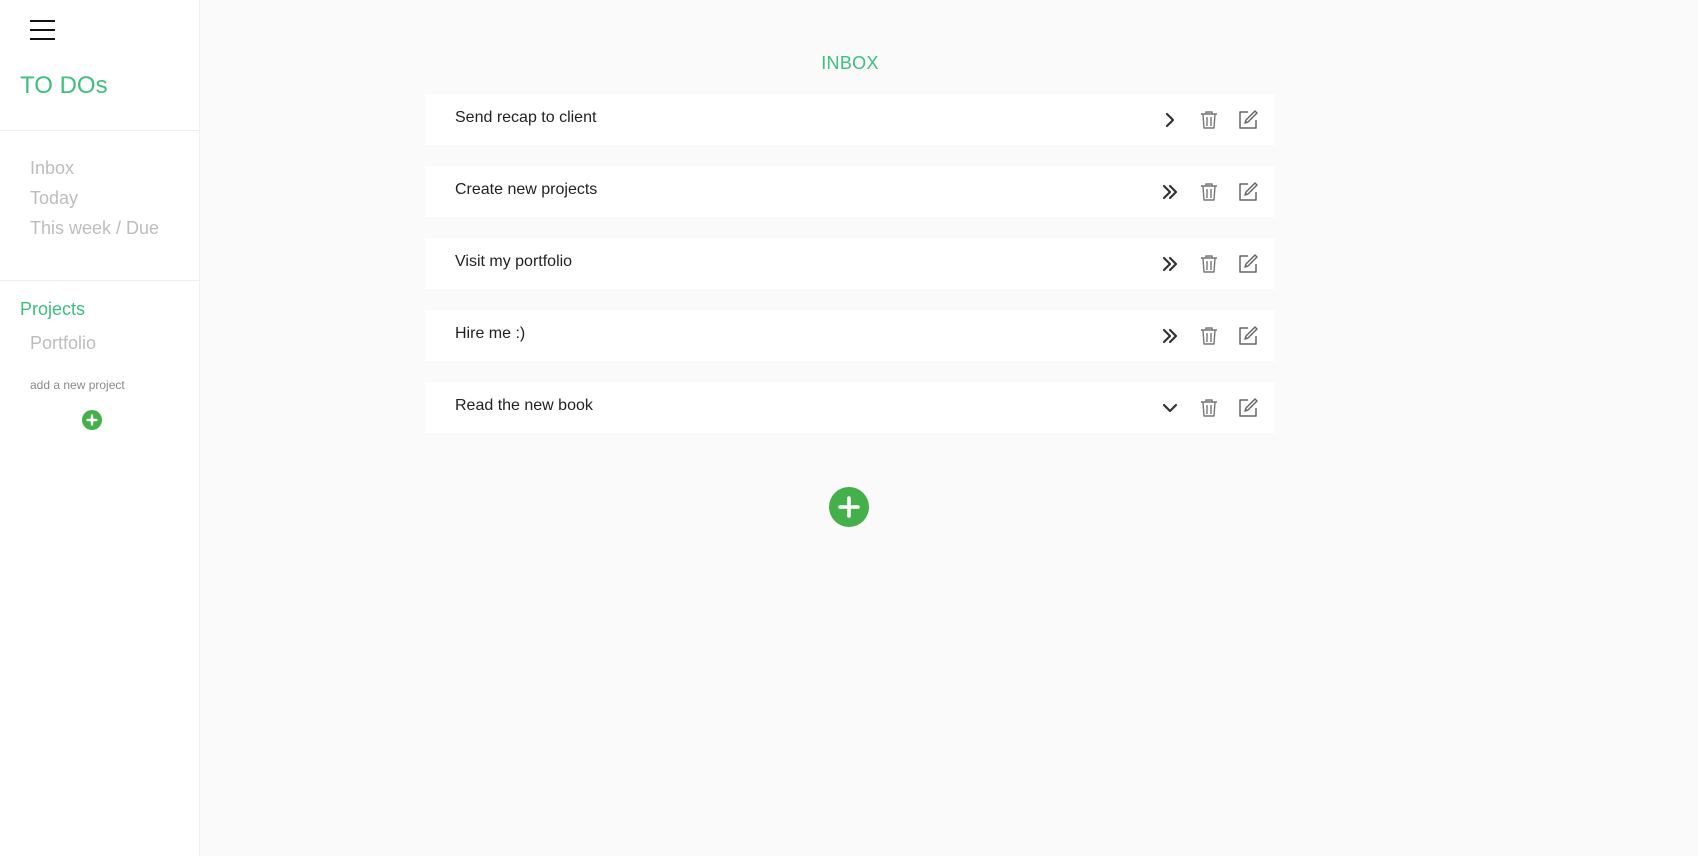 The width and height of the screenshot is (1698, 856). I want to click on add-project-label: add a new project, so click(77, 385).